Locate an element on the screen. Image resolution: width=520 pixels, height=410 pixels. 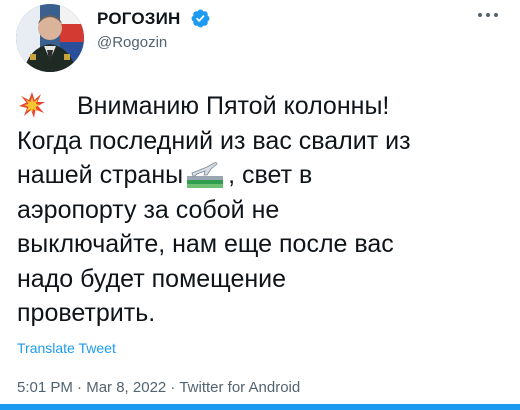
more-options-icon is located at coordinates (488, 15).